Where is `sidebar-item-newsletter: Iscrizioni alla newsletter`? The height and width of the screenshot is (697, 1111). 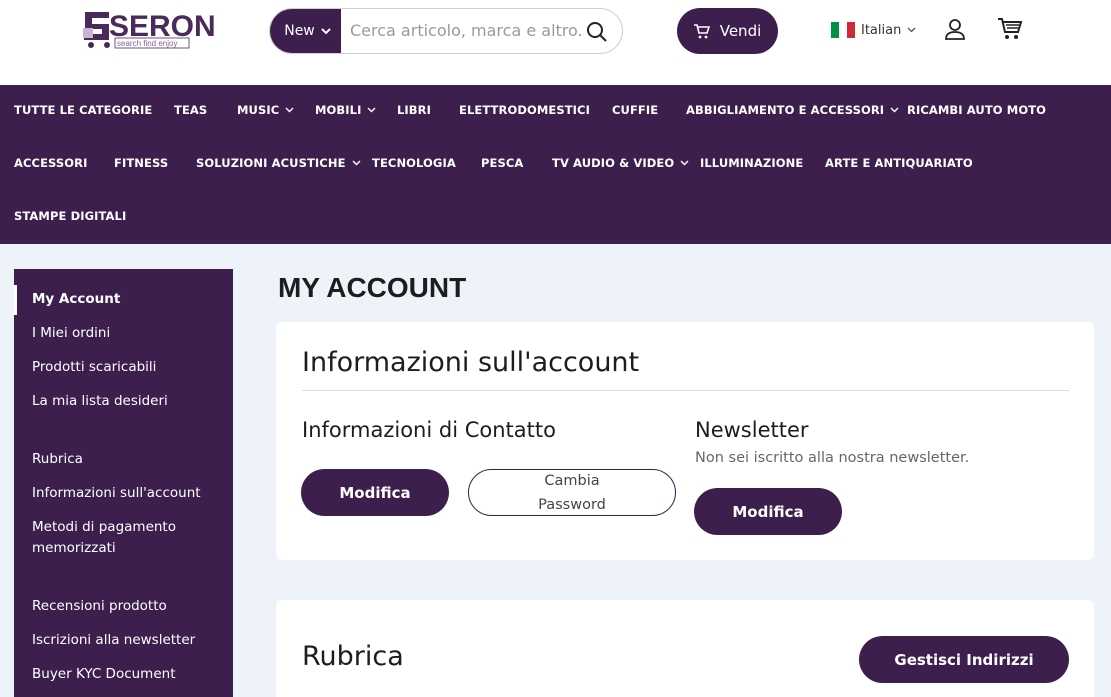 sidebar-item-newsletter: Iscrizioni alla newsletter is located at coordinates (127, 640).